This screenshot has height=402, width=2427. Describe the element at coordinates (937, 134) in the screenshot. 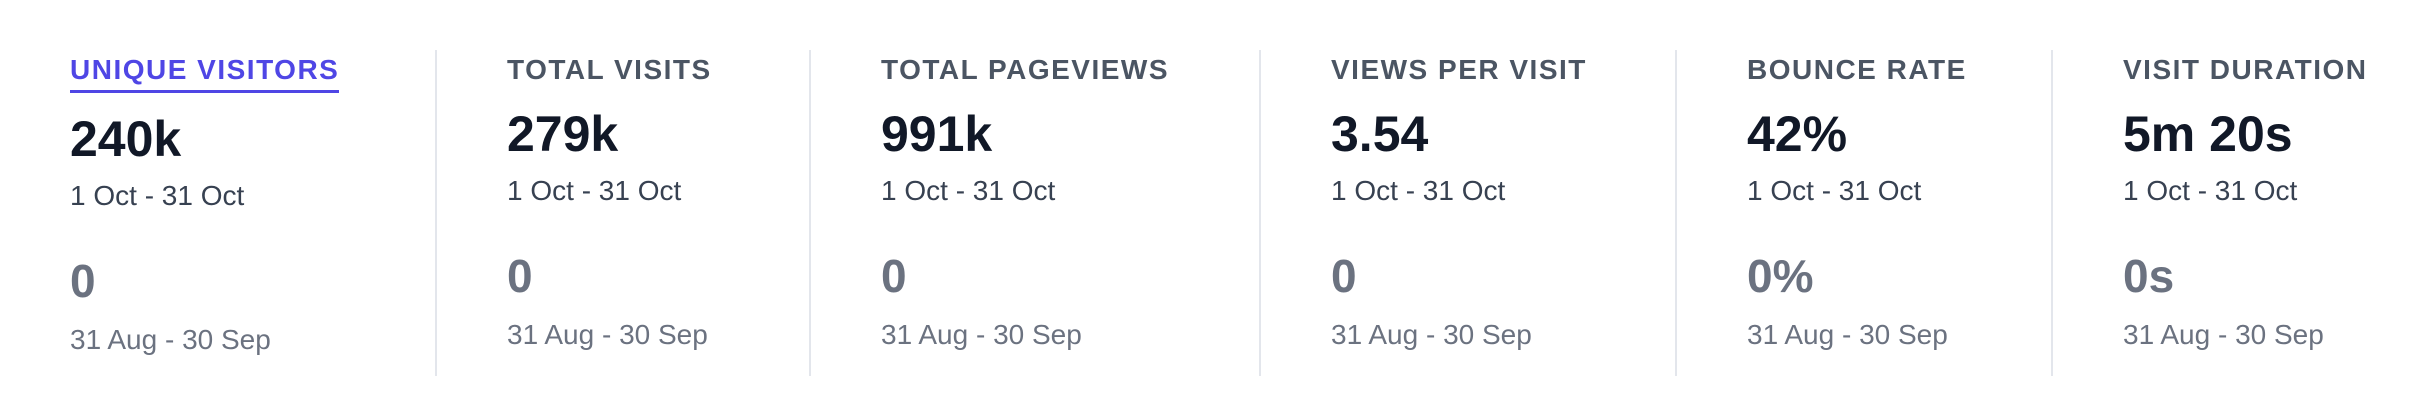

I see `metric-value: 991k` at that location.